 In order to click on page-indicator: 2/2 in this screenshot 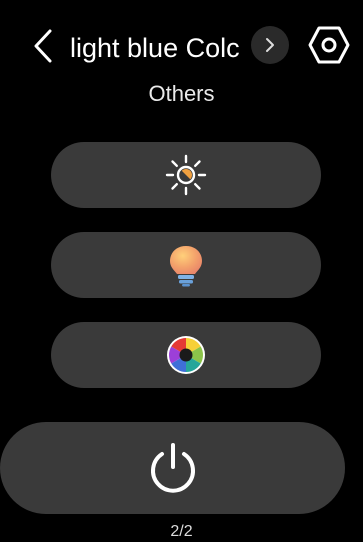, I will do `click(181, 531)`.